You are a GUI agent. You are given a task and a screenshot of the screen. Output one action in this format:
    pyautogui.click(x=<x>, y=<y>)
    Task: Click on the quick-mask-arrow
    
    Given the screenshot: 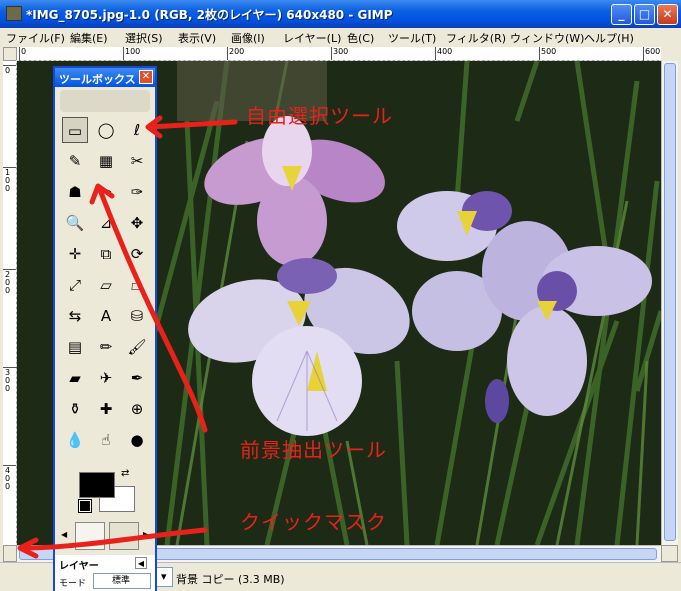 What is the action you would take?
    pyautogui.click(x=113, y=539)
    